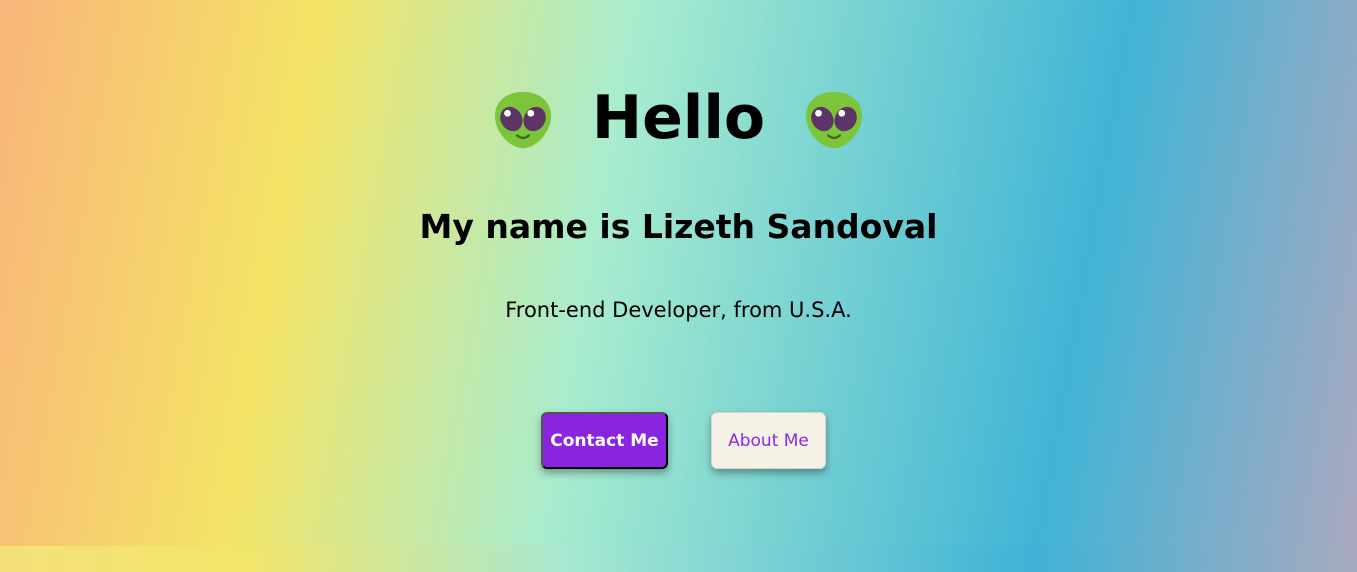  Describe the element at coordinates (768, 440) in the screenshot. I see `about-me-button: About Me` at that location.